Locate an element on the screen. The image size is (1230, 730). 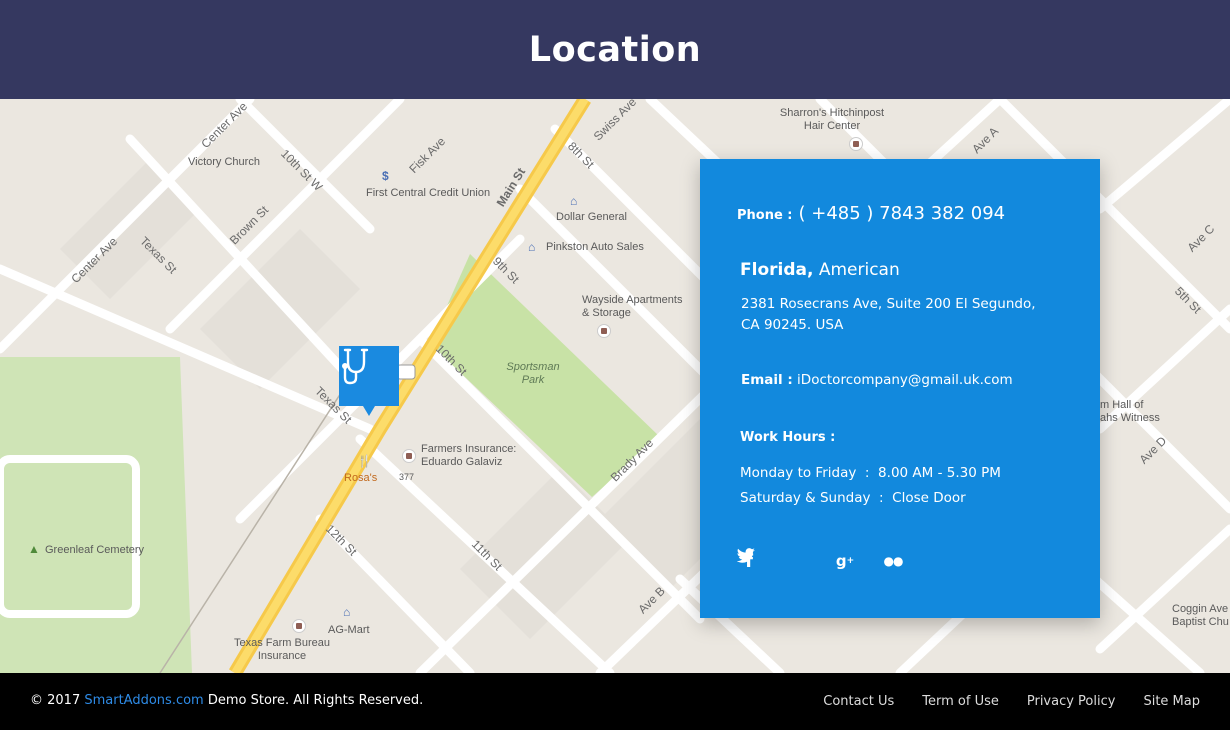
map-label-coggin: Coggin Ave Baptist Chu is located at coordinates (1200, 615).